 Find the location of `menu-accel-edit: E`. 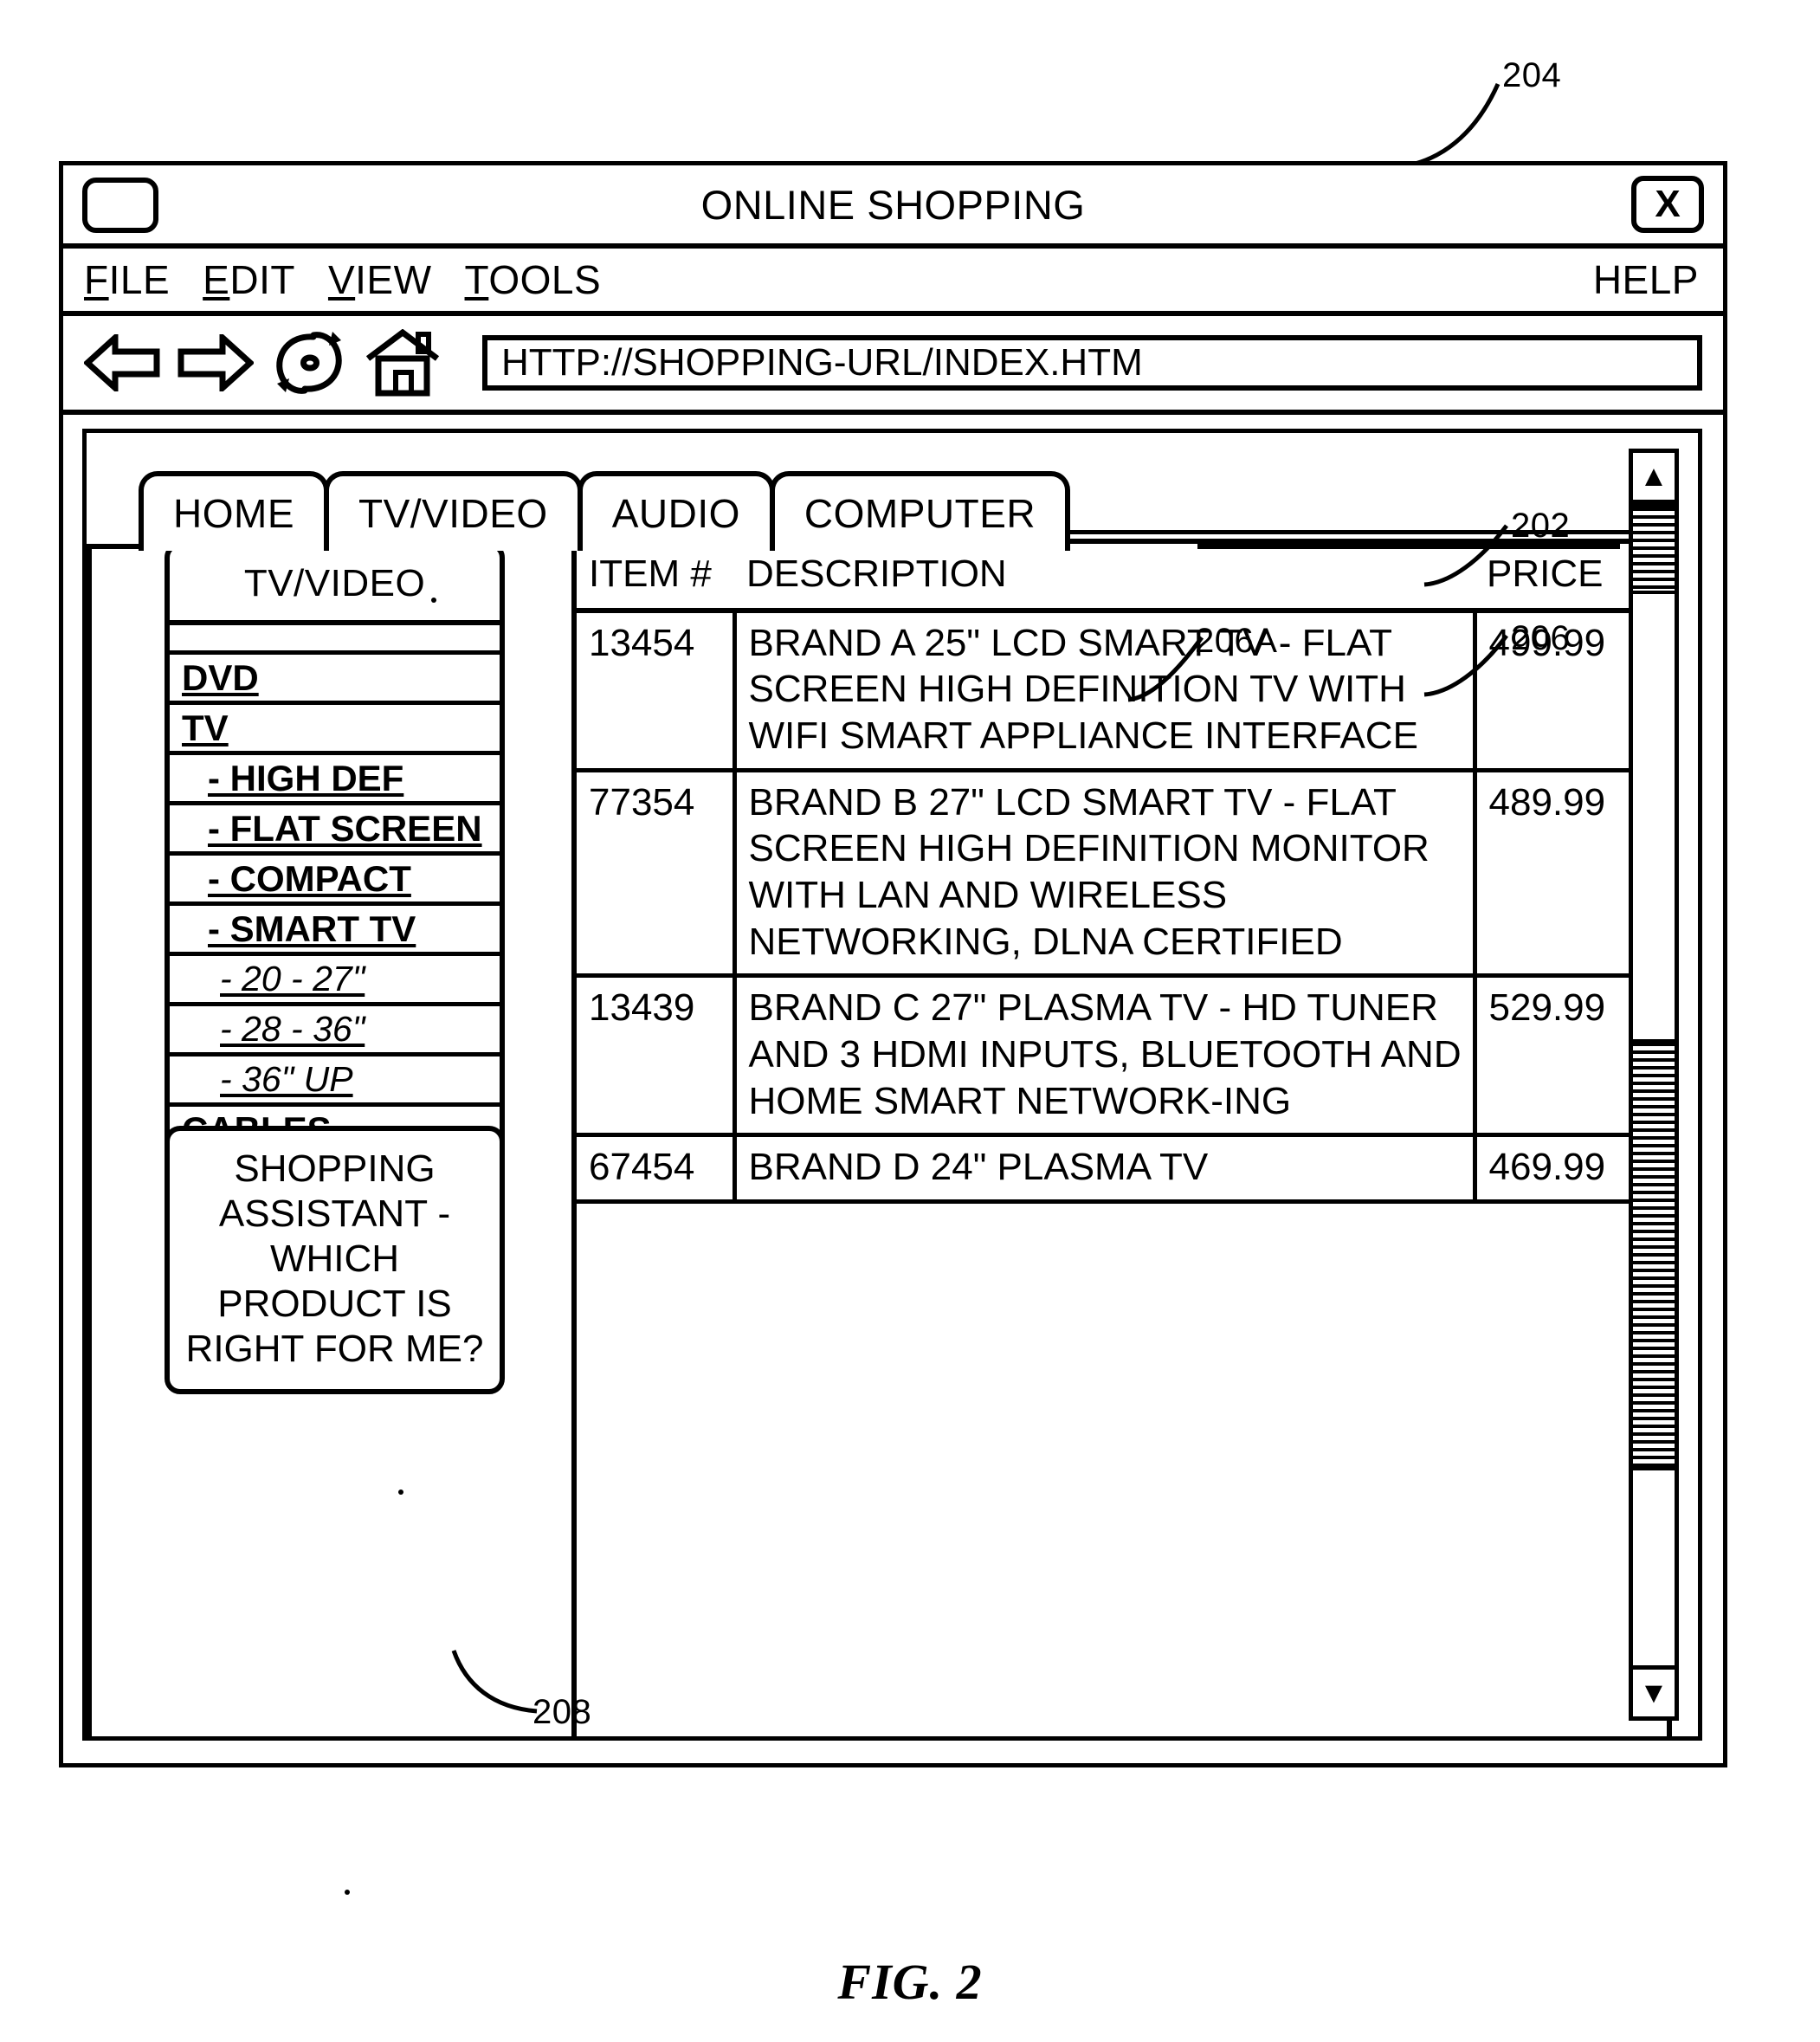

menu-accel-edit: E is located at coordinates (216, 279).